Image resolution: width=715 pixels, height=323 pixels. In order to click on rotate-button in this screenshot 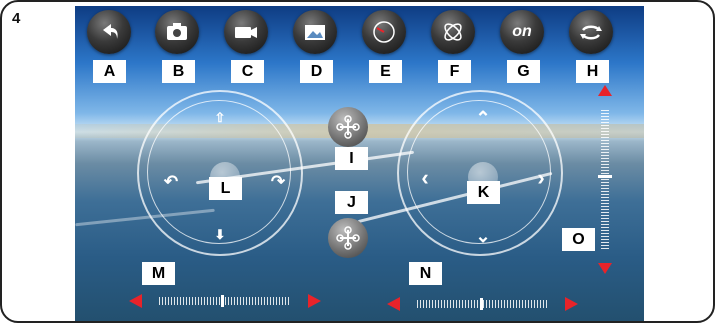, I will do `click(591, 32)`.